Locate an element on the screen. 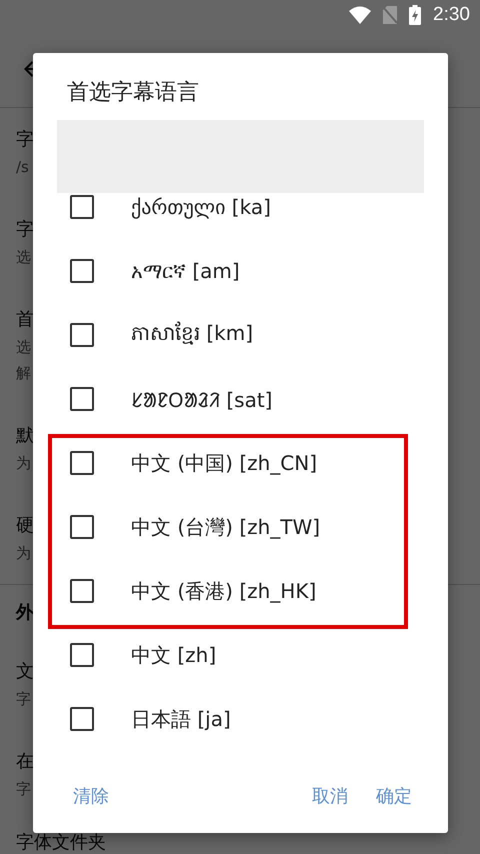 The image size is (480, 854). setting-summary: /s is located at coordinates (22, 167).